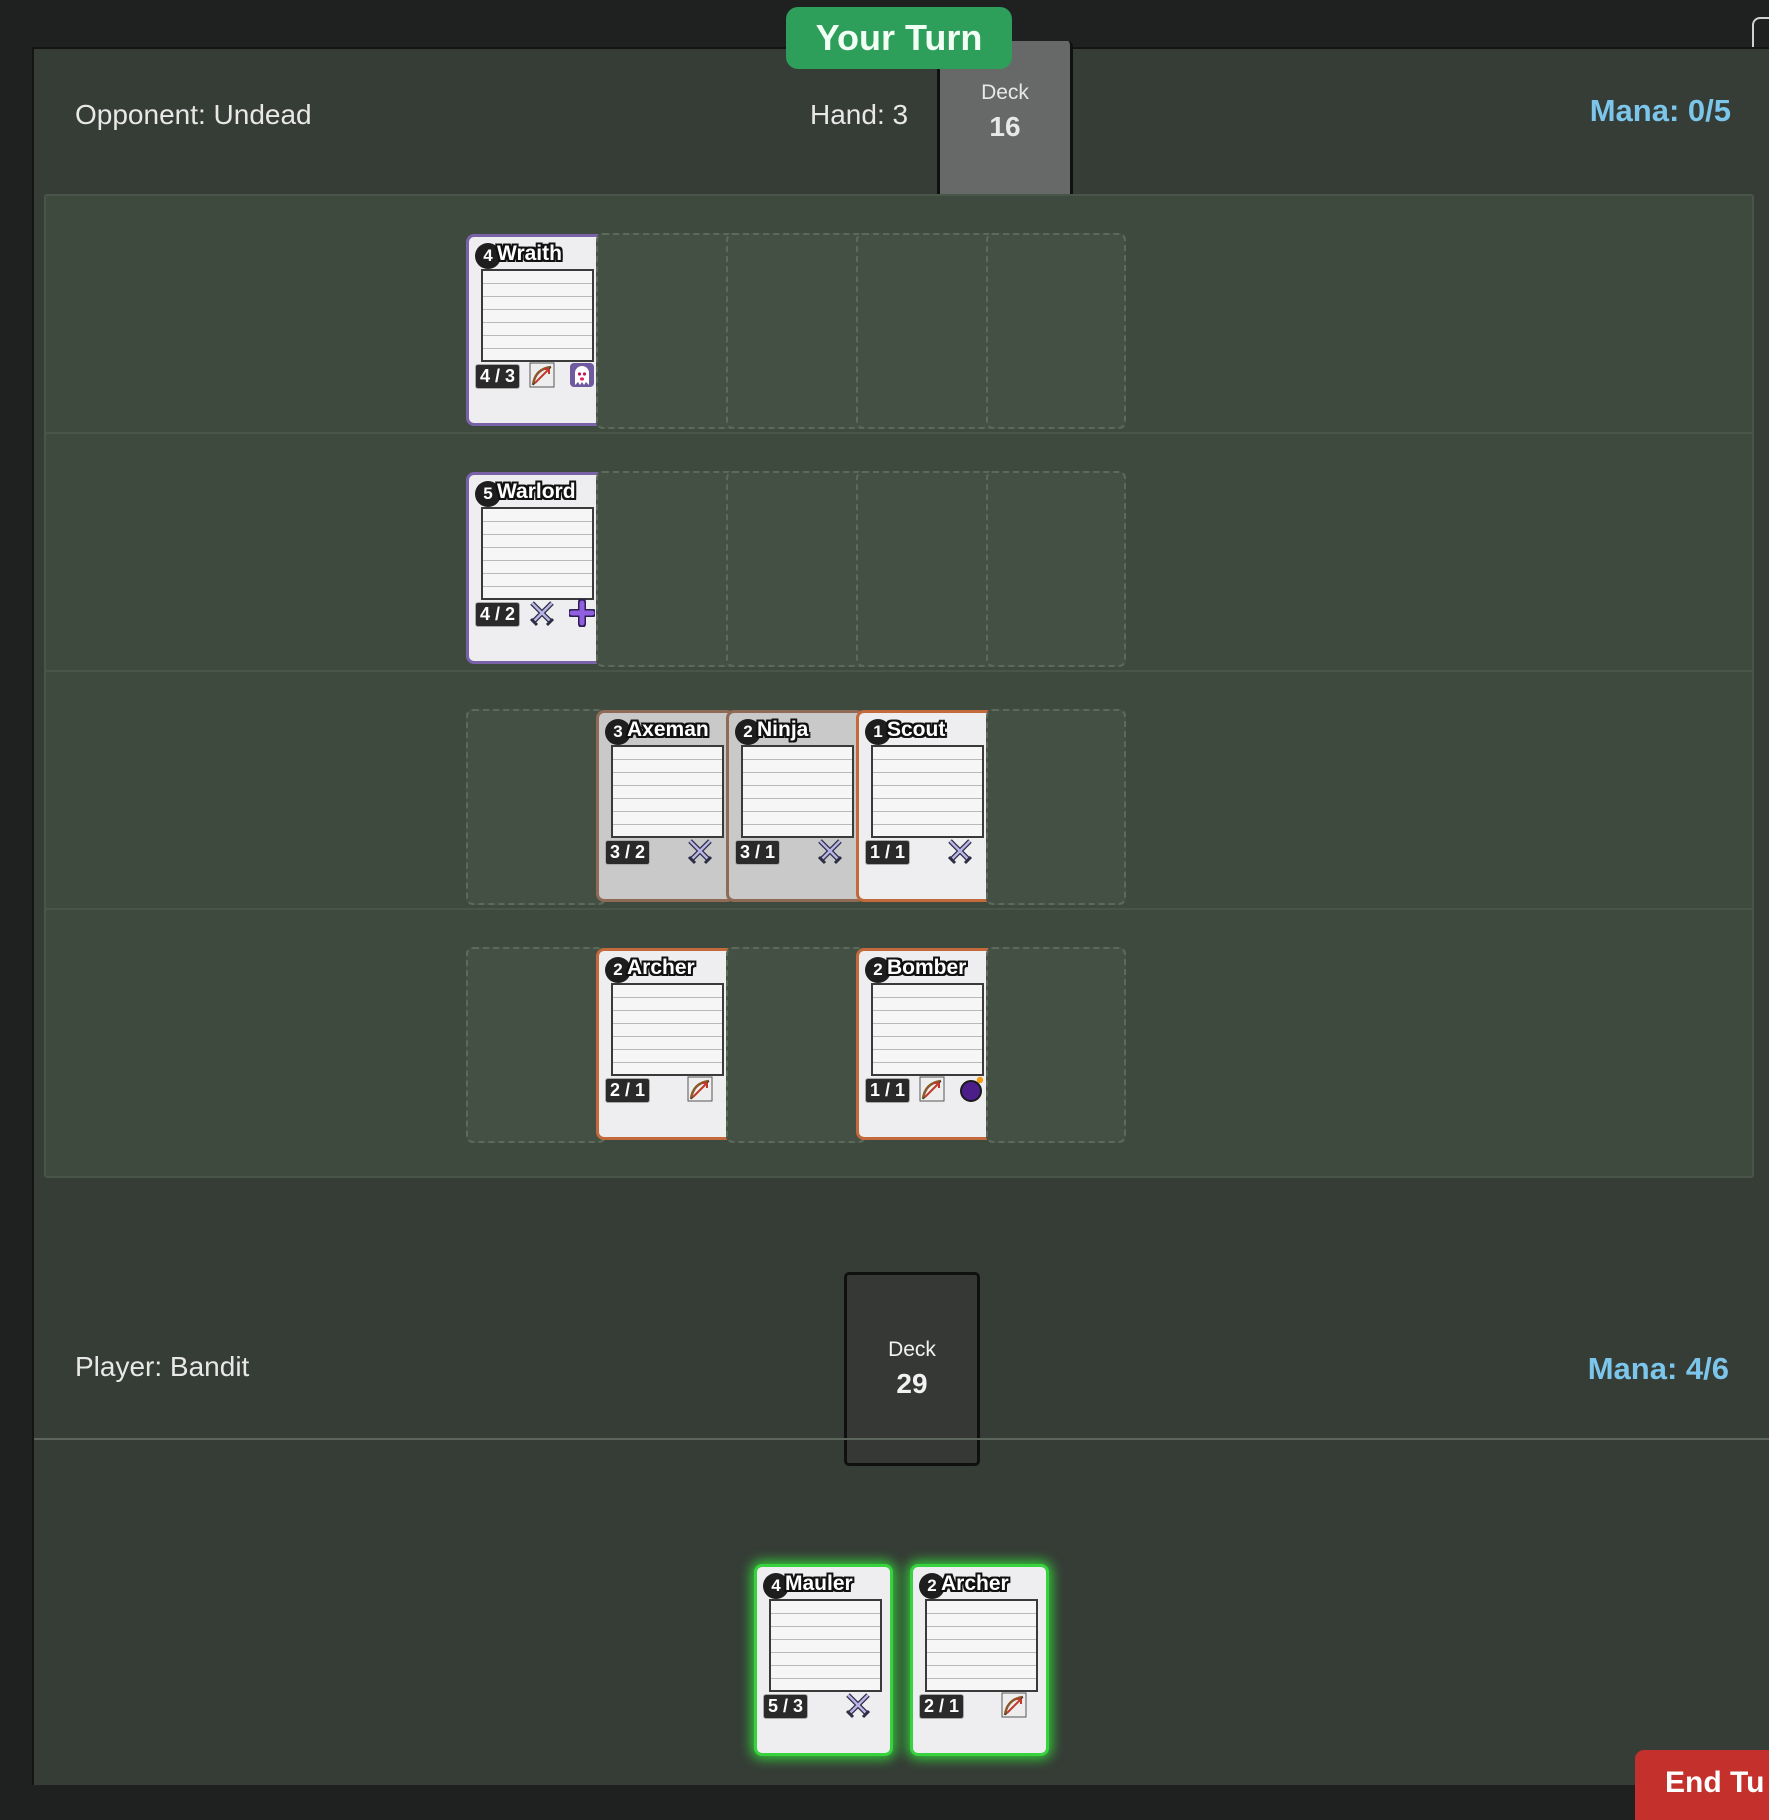 The width and height of the screenshot is (1769, 1820). I want to click on hand-card-archer: 2 Archer 2 / 1, so click(979, 1660).